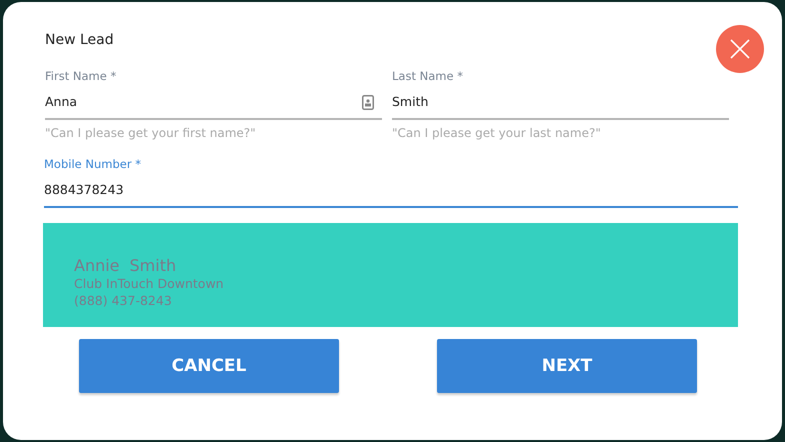 Image resolution: width=785 pixels, height=442 pixels. Describe the element at coordinates (151, 133) in the screenshot. I see `field-hint: "Can I please get your first name?"` at that location.